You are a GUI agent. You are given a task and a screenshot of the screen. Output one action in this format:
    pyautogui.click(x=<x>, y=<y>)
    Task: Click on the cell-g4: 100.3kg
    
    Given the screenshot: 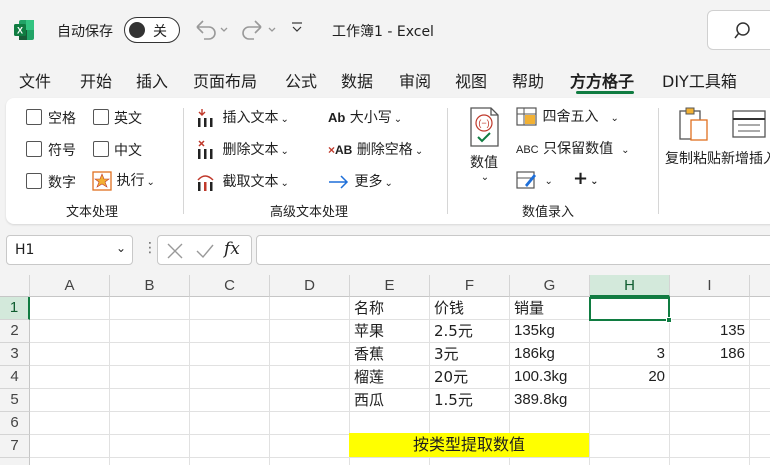 What is the action you would take?
    pyautogui.click(x=550, y=377)
    